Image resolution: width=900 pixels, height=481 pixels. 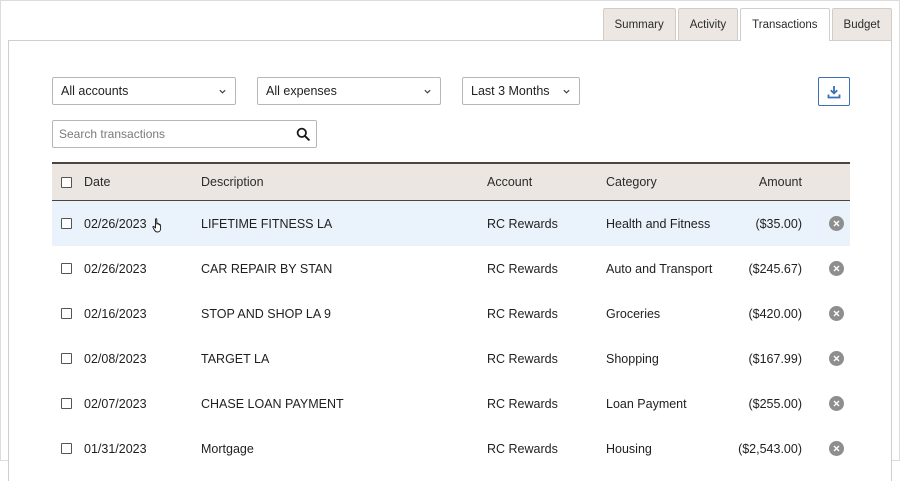 What do you see at coordinates (272, 403) in the screenshot?
I see `row-description: CHASE LOAN PAYMENT` at bounding box center [272, 403].